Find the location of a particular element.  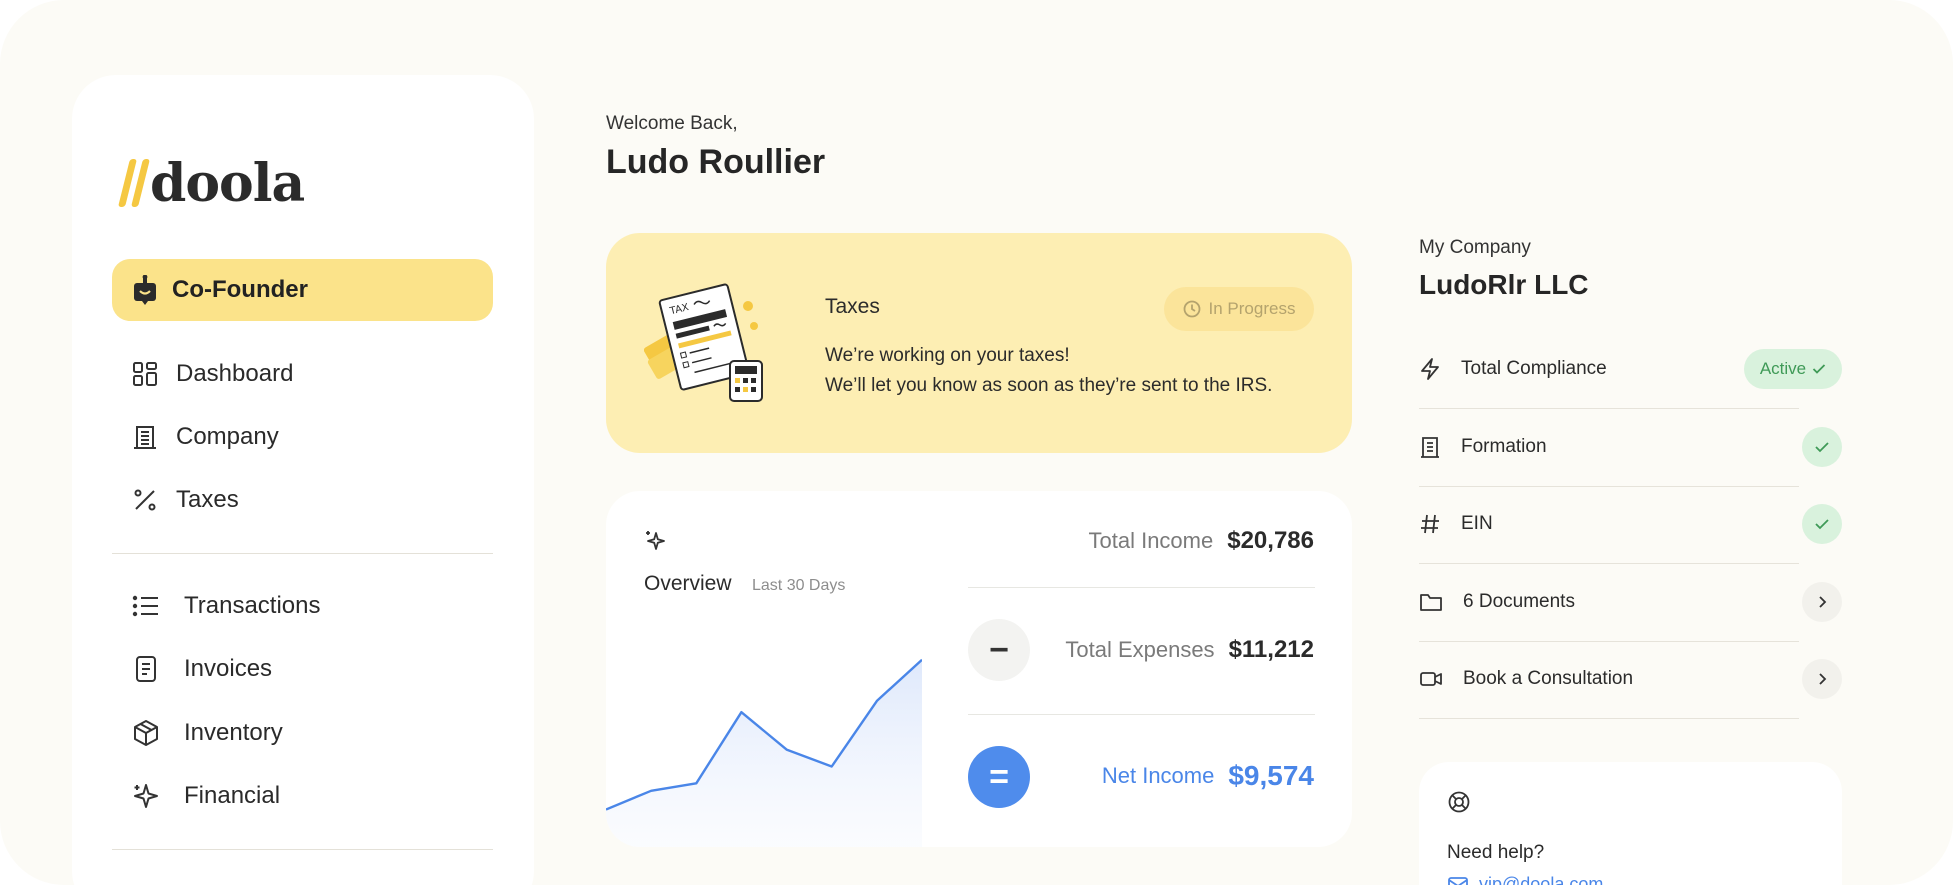

company-row-consultation: Book a Consultation is located at coordinates (1630, 679).